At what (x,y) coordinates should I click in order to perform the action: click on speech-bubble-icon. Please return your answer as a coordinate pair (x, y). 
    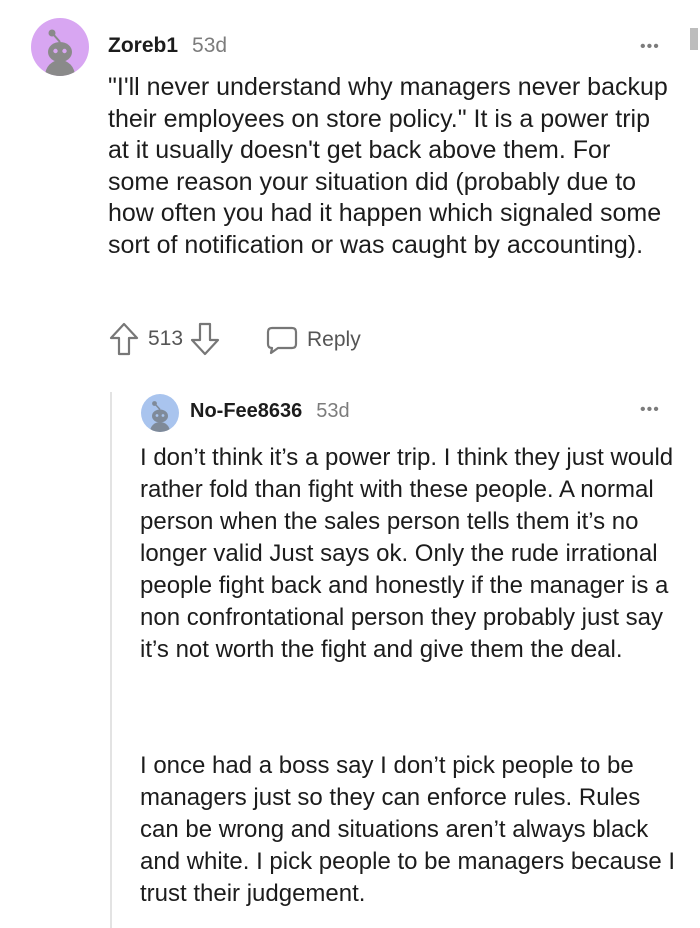
    Looking at the image, I should click on (282, 340).